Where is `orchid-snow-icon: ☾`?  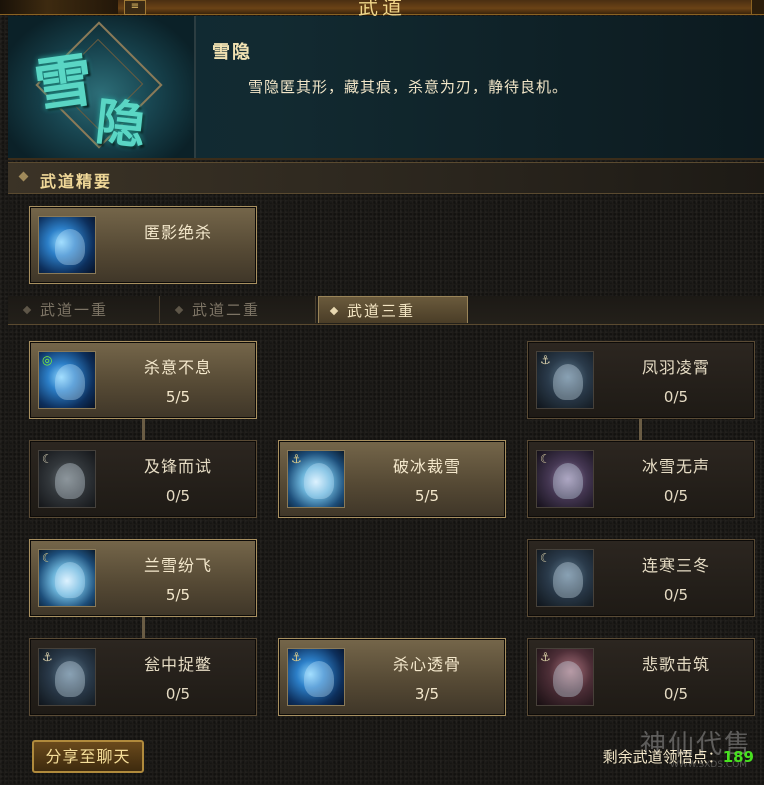 orchid-snow-icon: ☾ is located at coordinates (67, 578).